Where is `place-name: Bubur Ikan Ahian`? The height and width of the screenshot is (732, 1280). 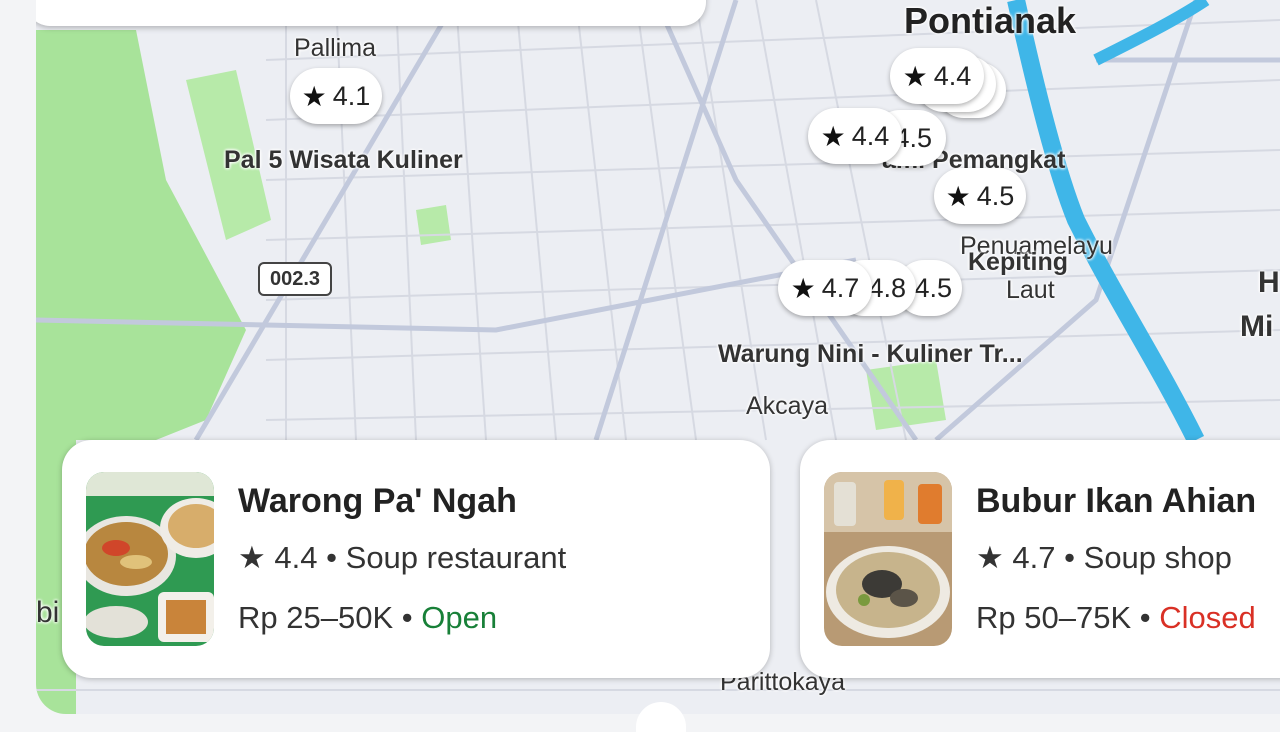 place-name: Bubur Ikan Ahian is located at coordinates (1116, 501).